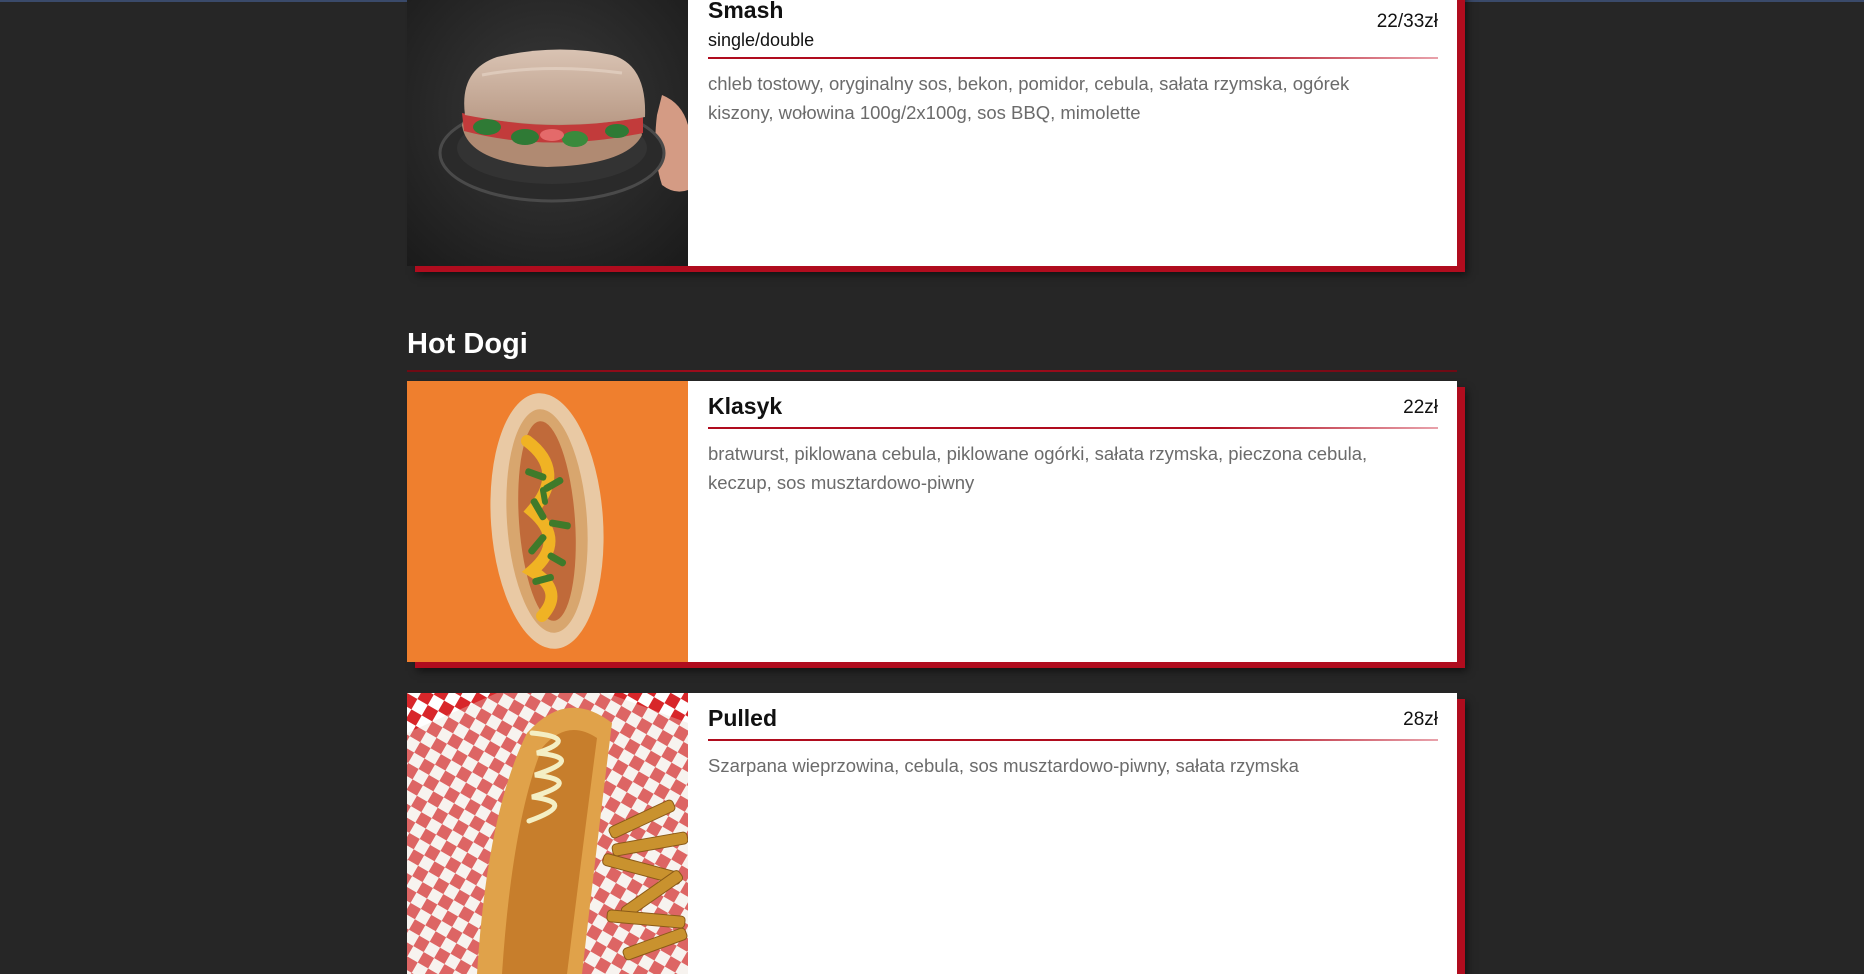  What do you see at coordinates (746, 11) in the screenshot?
I see `item-name: Smash` at bounding box center [746, 11].